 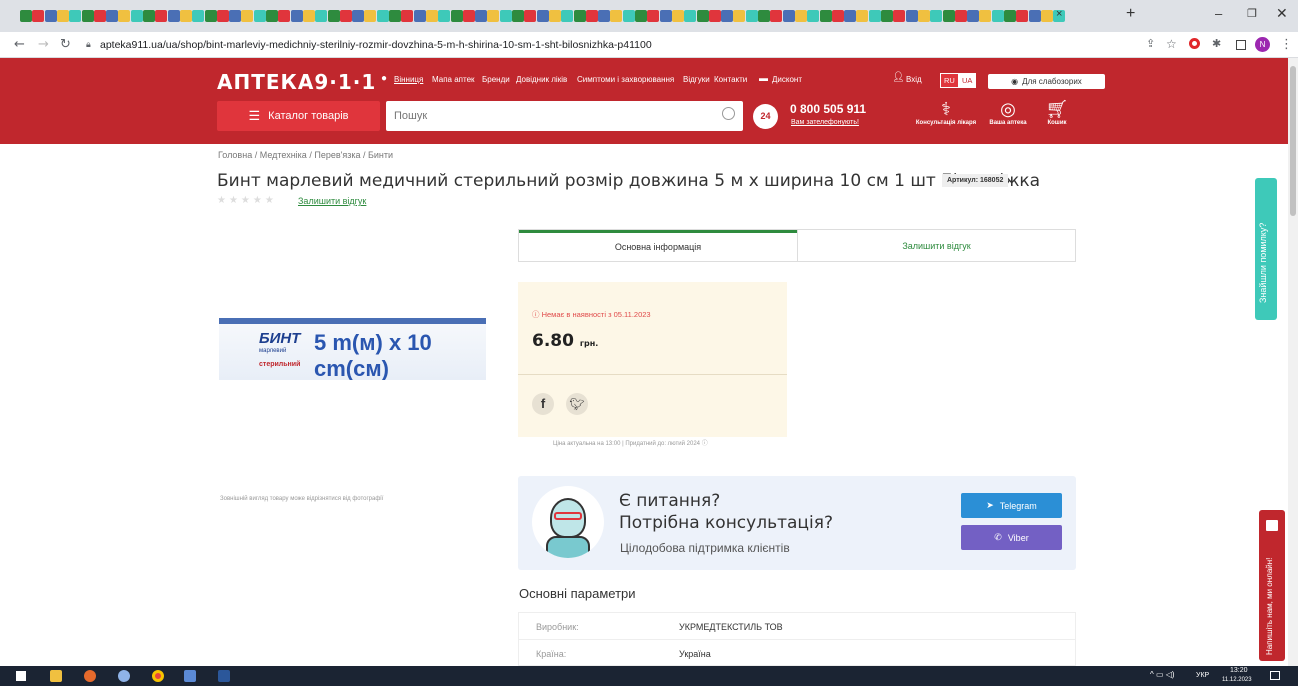 I want to click on tray-lang: УКР, so click(x=1202, y=675).